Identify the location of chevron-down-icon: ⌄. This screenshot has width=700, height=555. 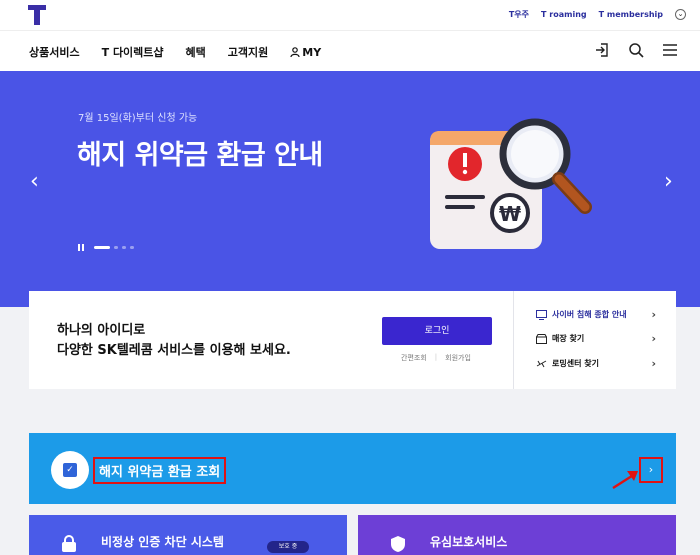
(680, 14).